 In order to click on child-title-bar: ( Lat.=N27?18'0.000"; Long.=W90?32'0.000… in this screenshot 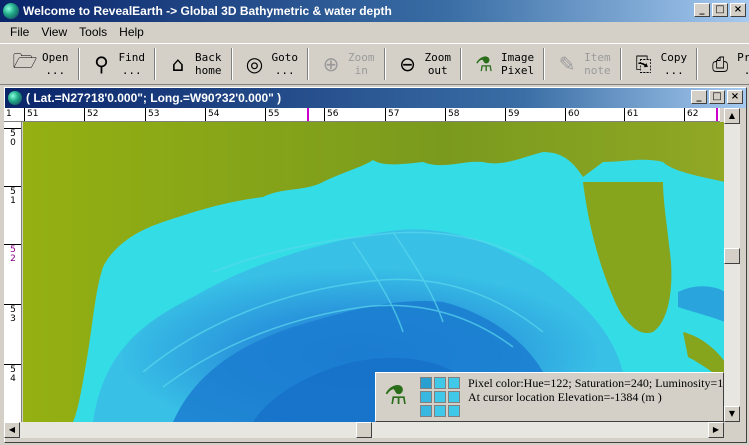, I will do `click(375, 98)`.